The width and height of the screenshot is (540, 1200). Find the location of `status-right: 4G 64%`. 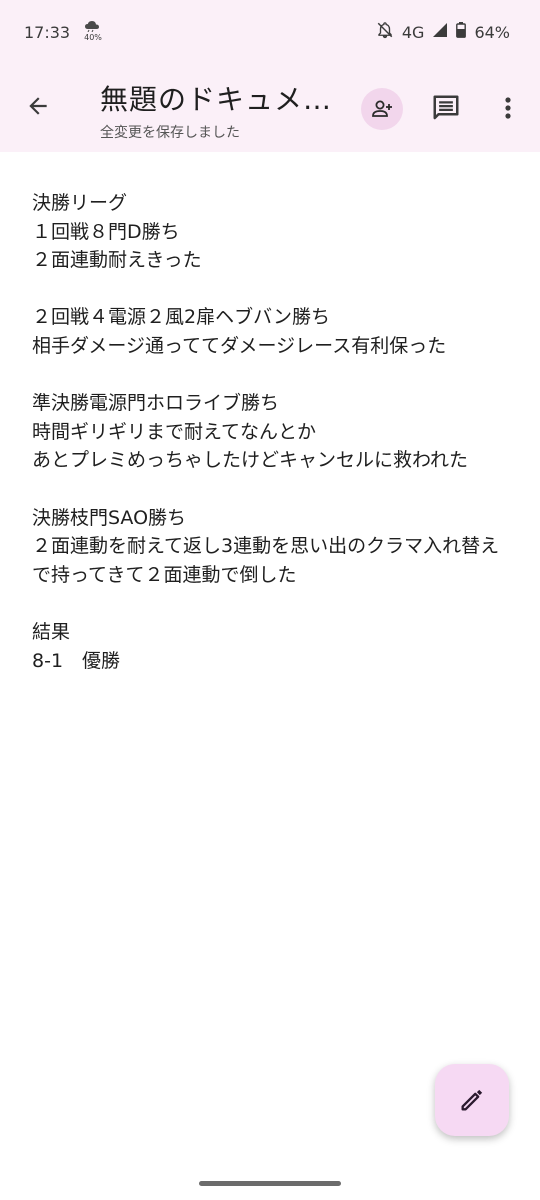

status-right: 4G 64% is located at coordinates (443, 32).